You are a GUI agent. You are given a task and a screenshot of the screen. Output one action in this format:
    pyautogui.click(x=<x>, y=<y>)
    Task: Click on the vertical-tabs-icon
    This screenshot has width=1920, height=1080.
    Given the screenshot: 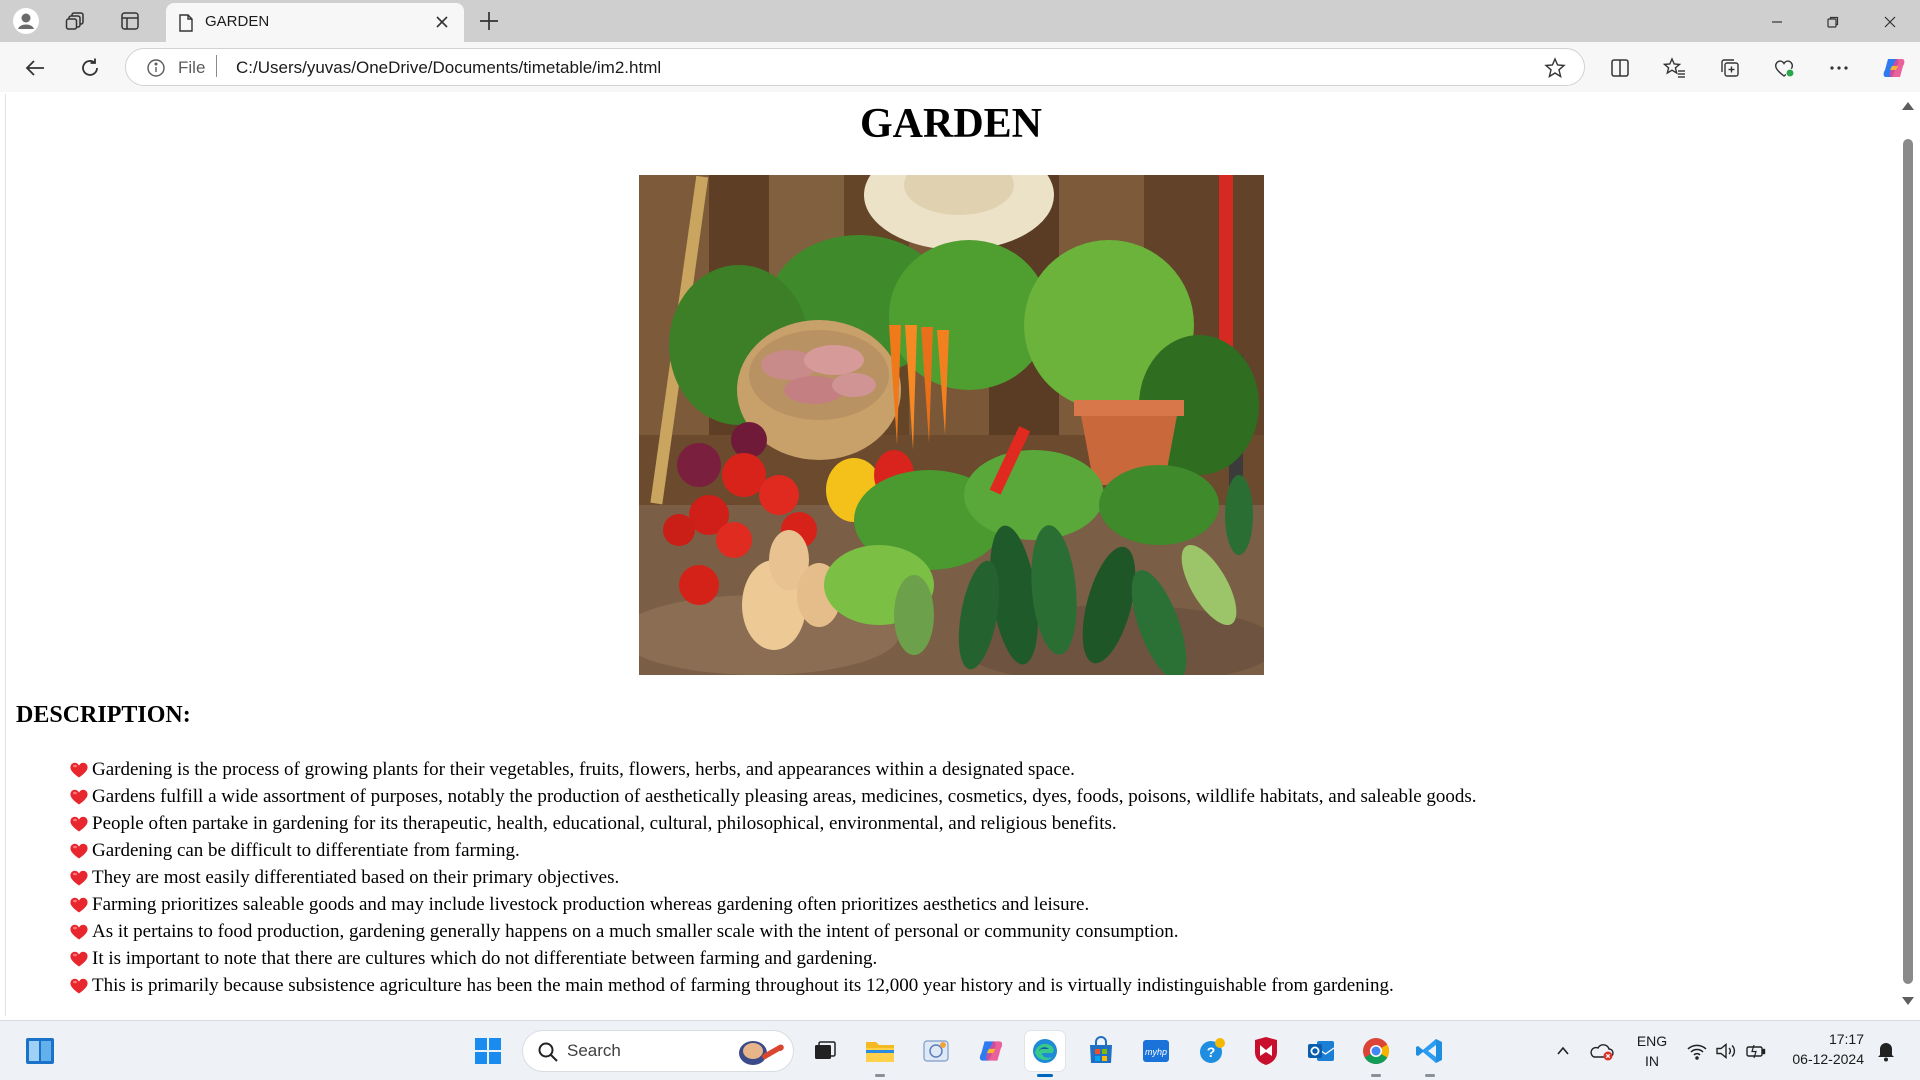 What is the action you would take?
    pyautogui.click(x=130, y=21)
    